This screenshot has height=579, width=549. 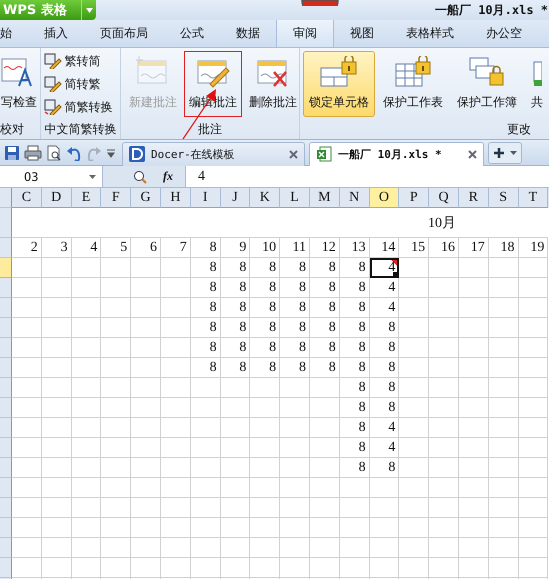 I want to click on ribbon-button: 保护工作表, so click(x=413, y=84).